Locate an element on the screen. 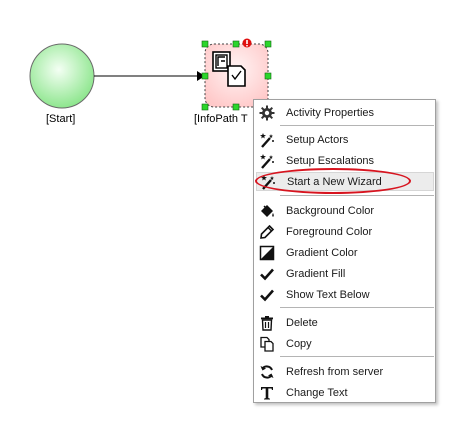 Image resolution: width=467 pixels, height=429 pixels. menu-item-label: Foreground Color is located at coordinates (329, 231).